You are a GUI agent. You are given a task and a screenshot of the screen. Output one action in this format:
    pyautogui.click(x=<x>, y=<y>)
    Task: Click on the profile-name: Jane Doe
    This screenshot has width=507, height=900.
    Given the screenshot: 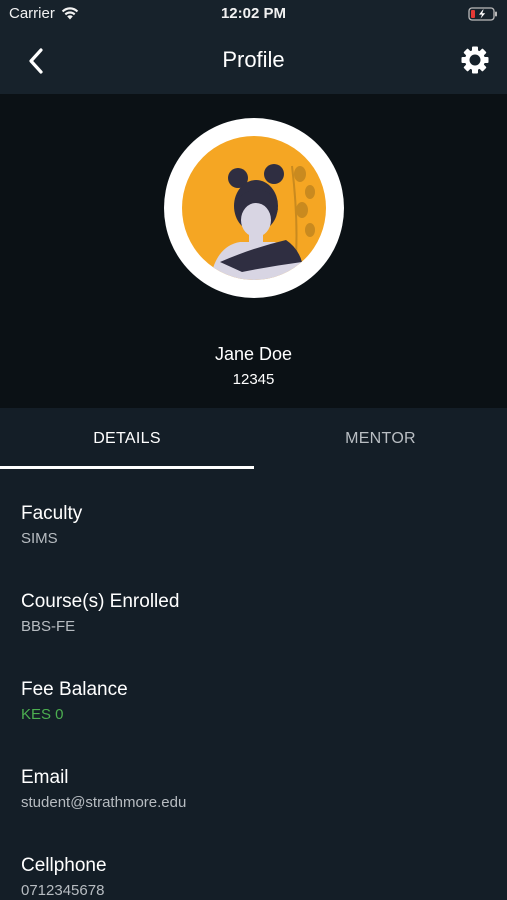 What is the action you would take?
    pyautogui.click(x=253, y=354)
    